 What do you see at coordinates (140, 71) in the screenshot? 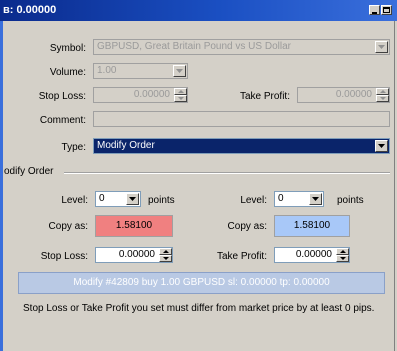
I see `volume-select: 1.00` at bounding box center [140, 71].